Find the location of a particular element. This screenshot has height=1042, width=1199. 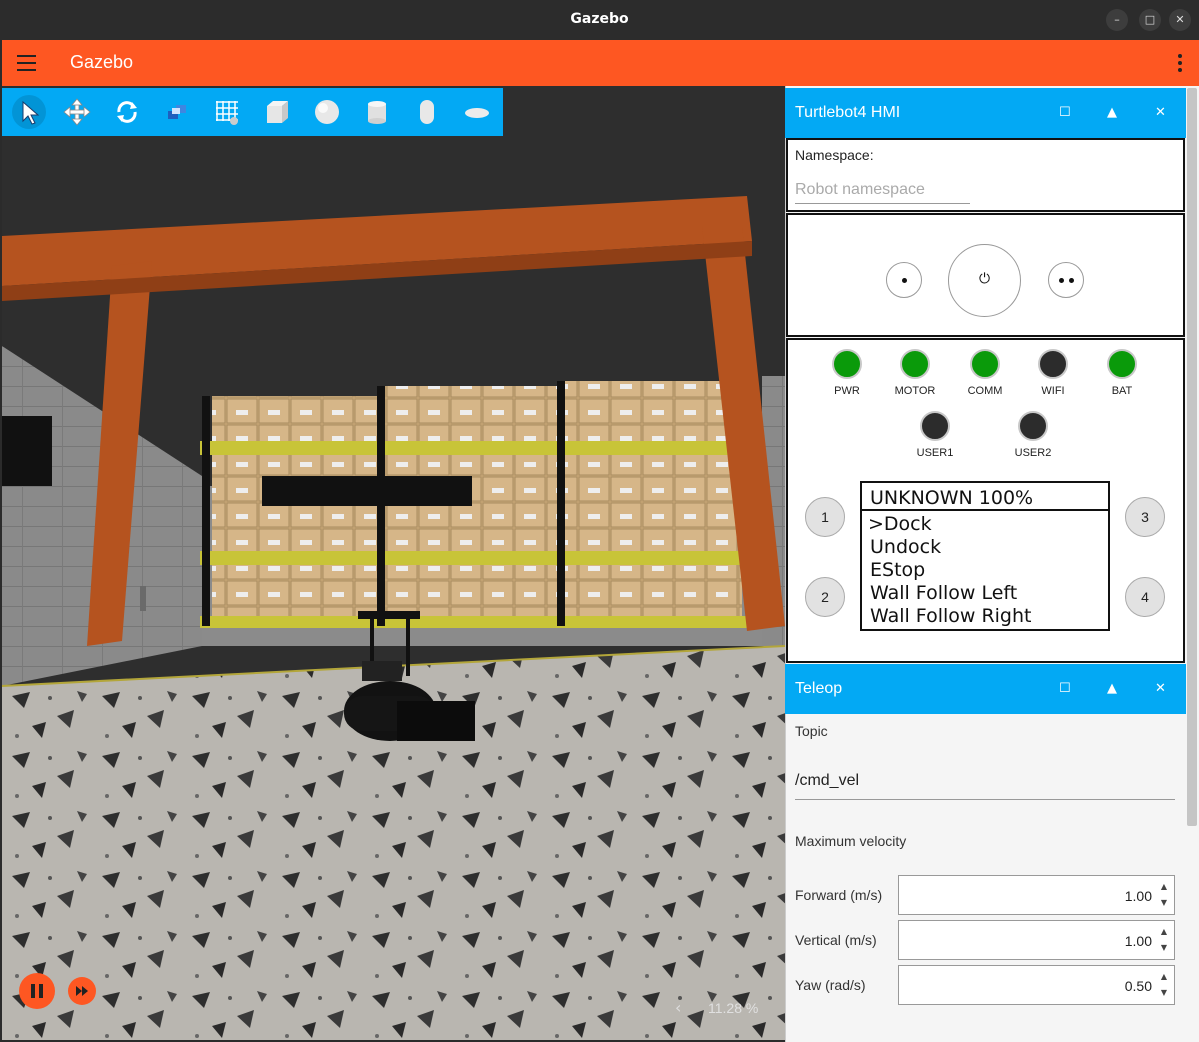

single-dot-button is located at coordinates (904, 280).